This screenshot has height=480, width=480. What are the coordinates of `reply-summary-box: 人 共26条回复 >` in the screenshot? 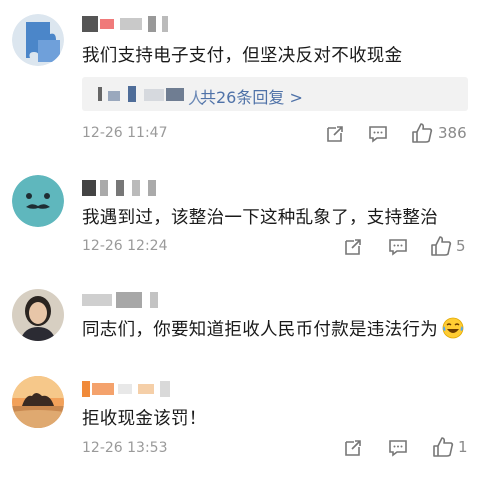 It's located at (275, 94).